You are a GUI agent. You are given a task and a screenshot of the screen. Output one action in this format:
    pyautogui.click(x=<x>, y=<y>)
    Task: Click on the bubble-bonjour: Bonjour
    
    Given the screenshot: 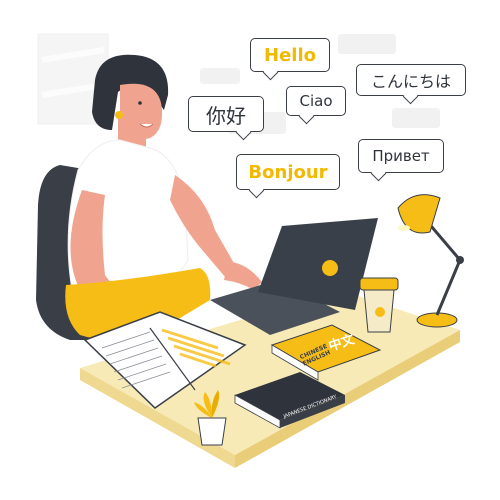 What is the action you would take?
    pyautogui.click(x=288, y=172)
    